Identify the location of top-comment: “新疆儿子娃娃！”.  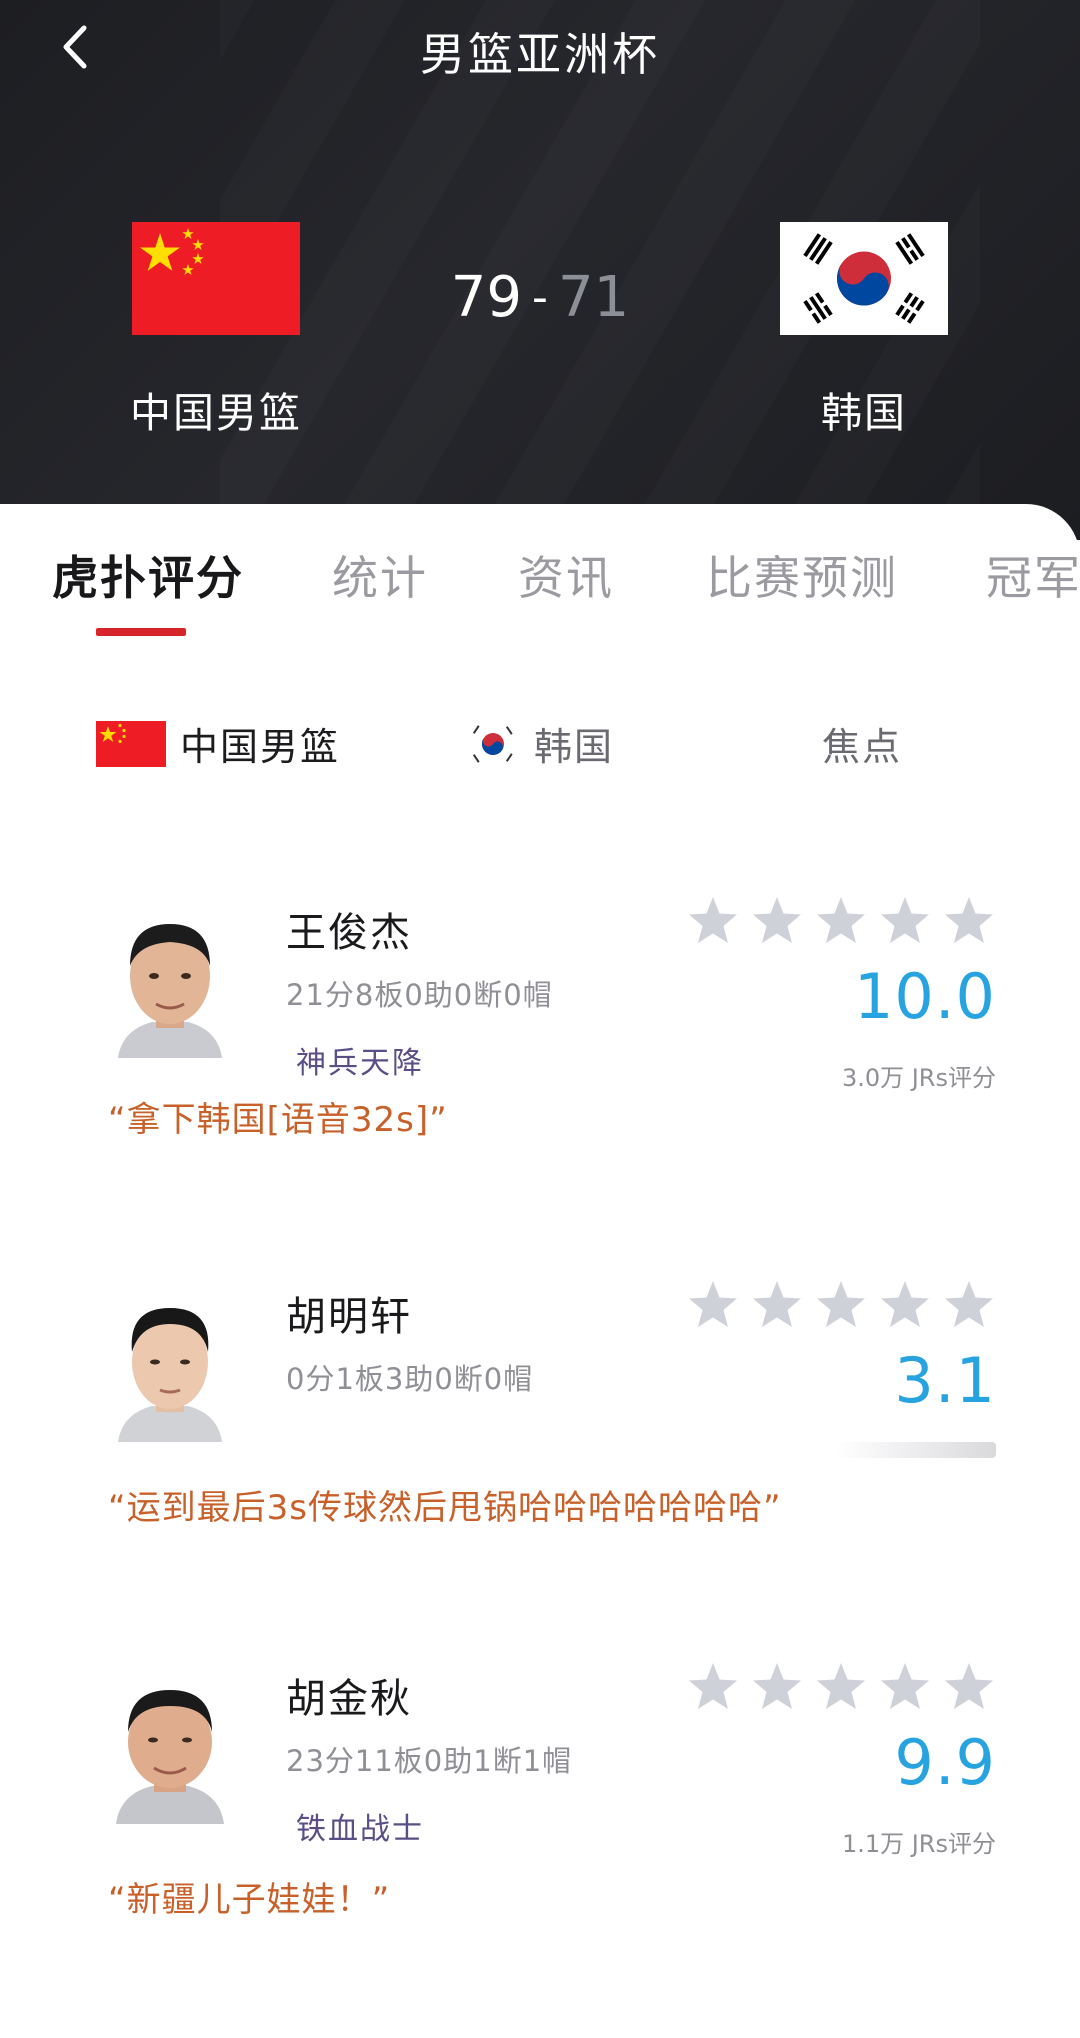
(249, 1896).